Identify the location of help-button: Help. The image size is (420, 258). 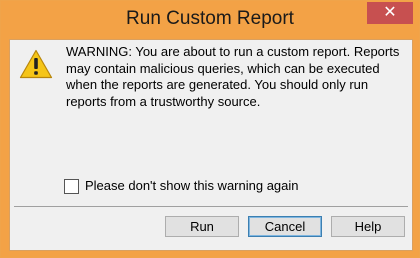
(368, 226).